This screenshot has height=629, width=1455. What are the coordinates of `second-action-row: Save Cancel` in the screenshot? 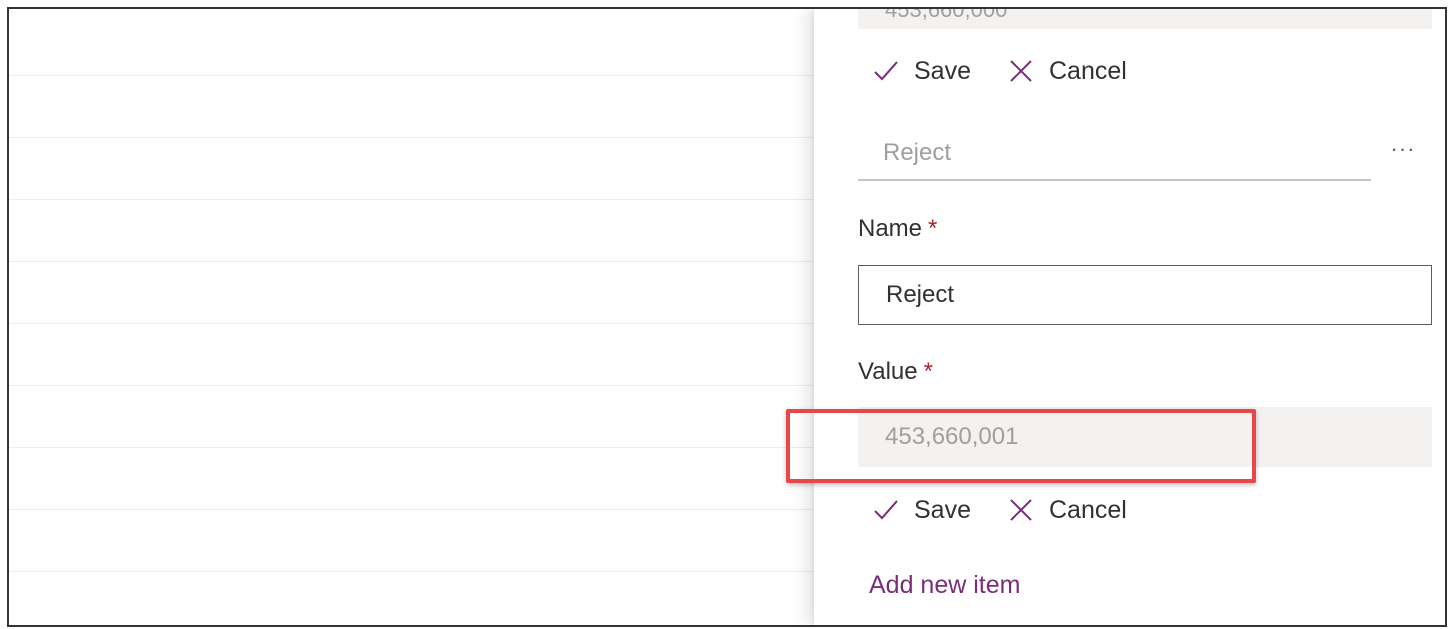 It's located at (1017, 510).